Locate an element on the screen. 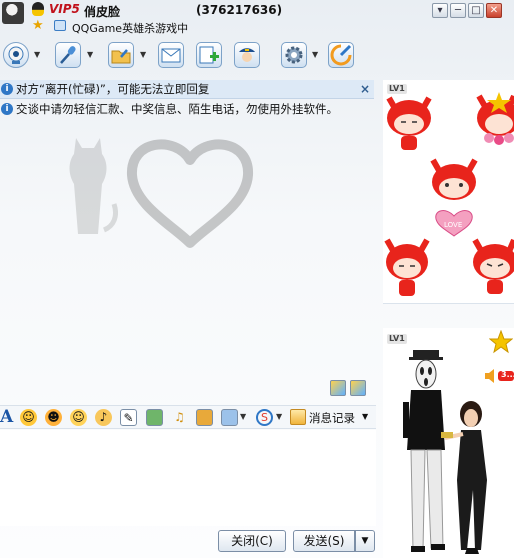 The image size is (514, 558). webcam-dropdown-icon: ▼ is located at coordinates (37, 54).